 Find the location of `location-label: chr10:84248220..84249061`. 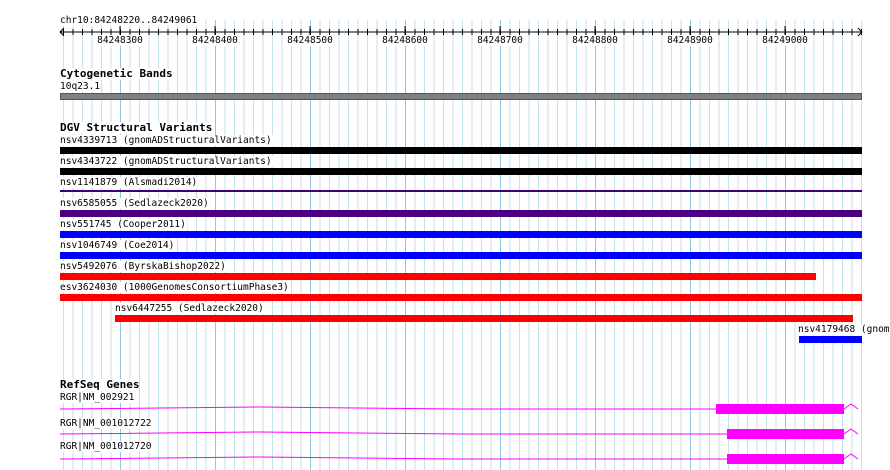

location-label: chr10:84248220..84249061 is located at coordinates (129, 20).